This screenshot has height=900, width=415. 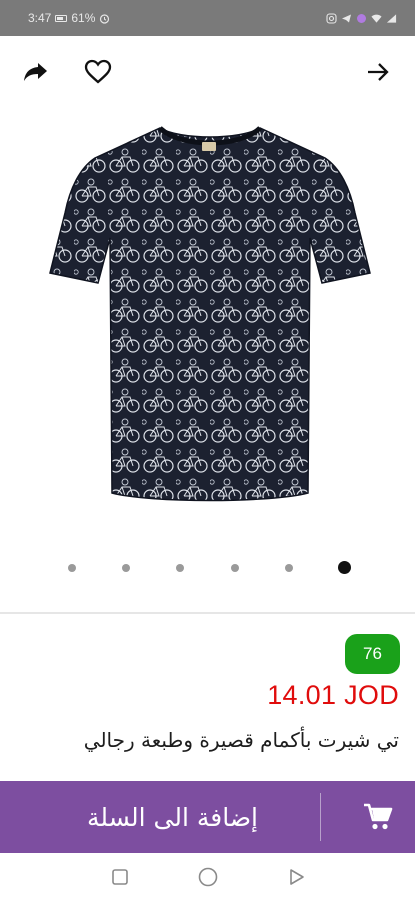 What do you see at coordinates (391, 18) in the screenshot?
I see `signal-icon` at bounding box center [391, 18].